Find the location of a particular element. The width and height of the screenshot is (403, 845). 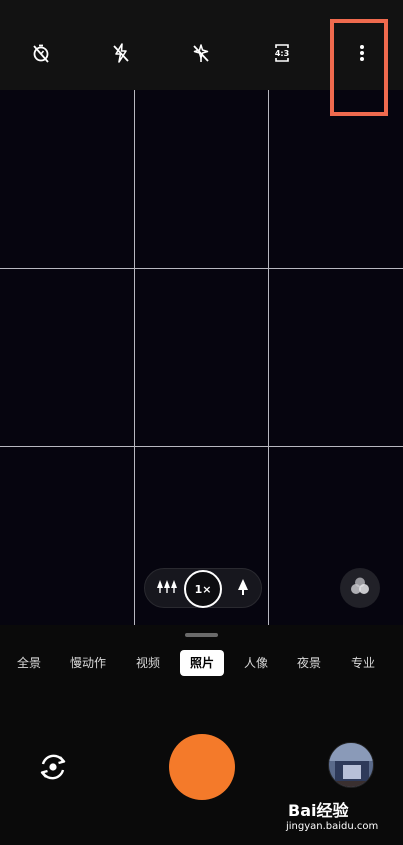

mode-video: 视频 is located at coordinates (148, 663).